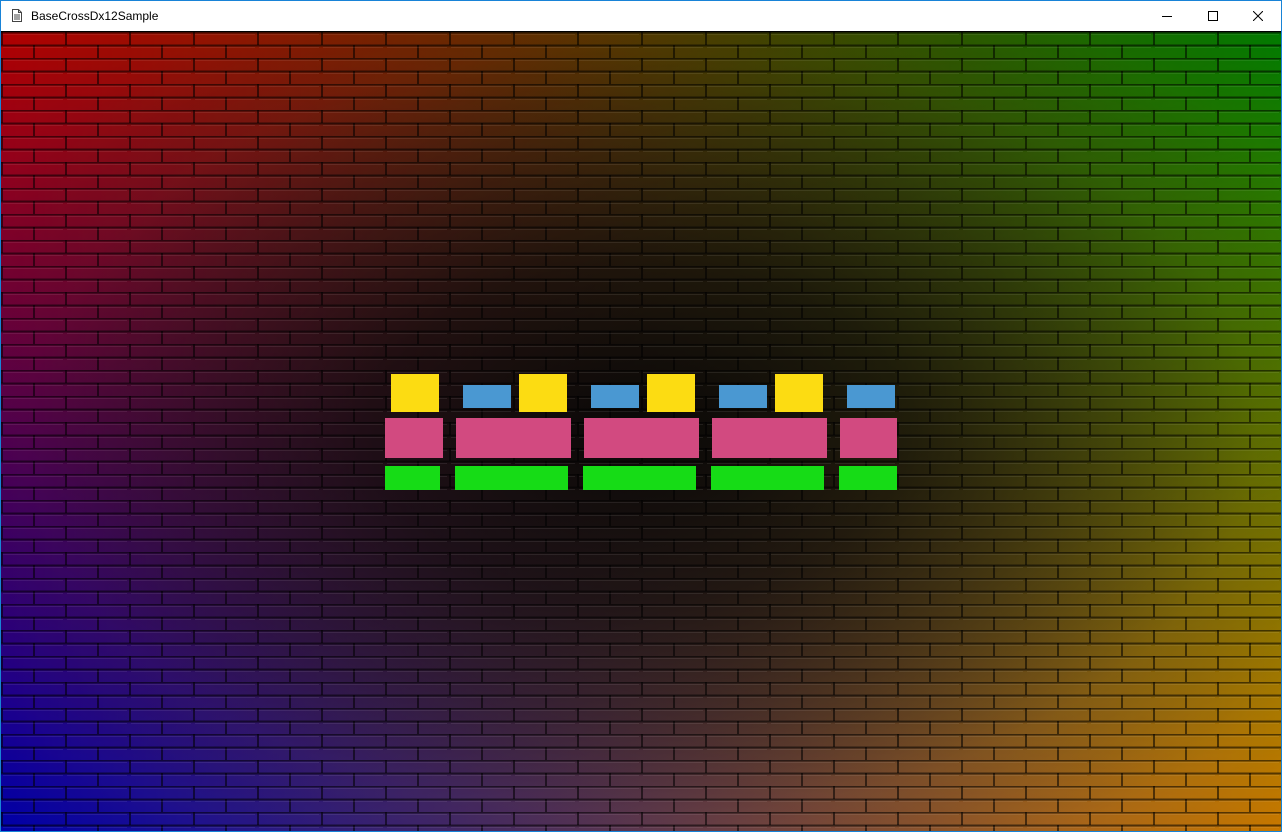 The height and width of the screenshot is (832, 1282). What do you see at coordinates (95, 16) in the screenshot?
I see `window-title: BaseCrossDx12Sample` at bounding box center [95, 16].